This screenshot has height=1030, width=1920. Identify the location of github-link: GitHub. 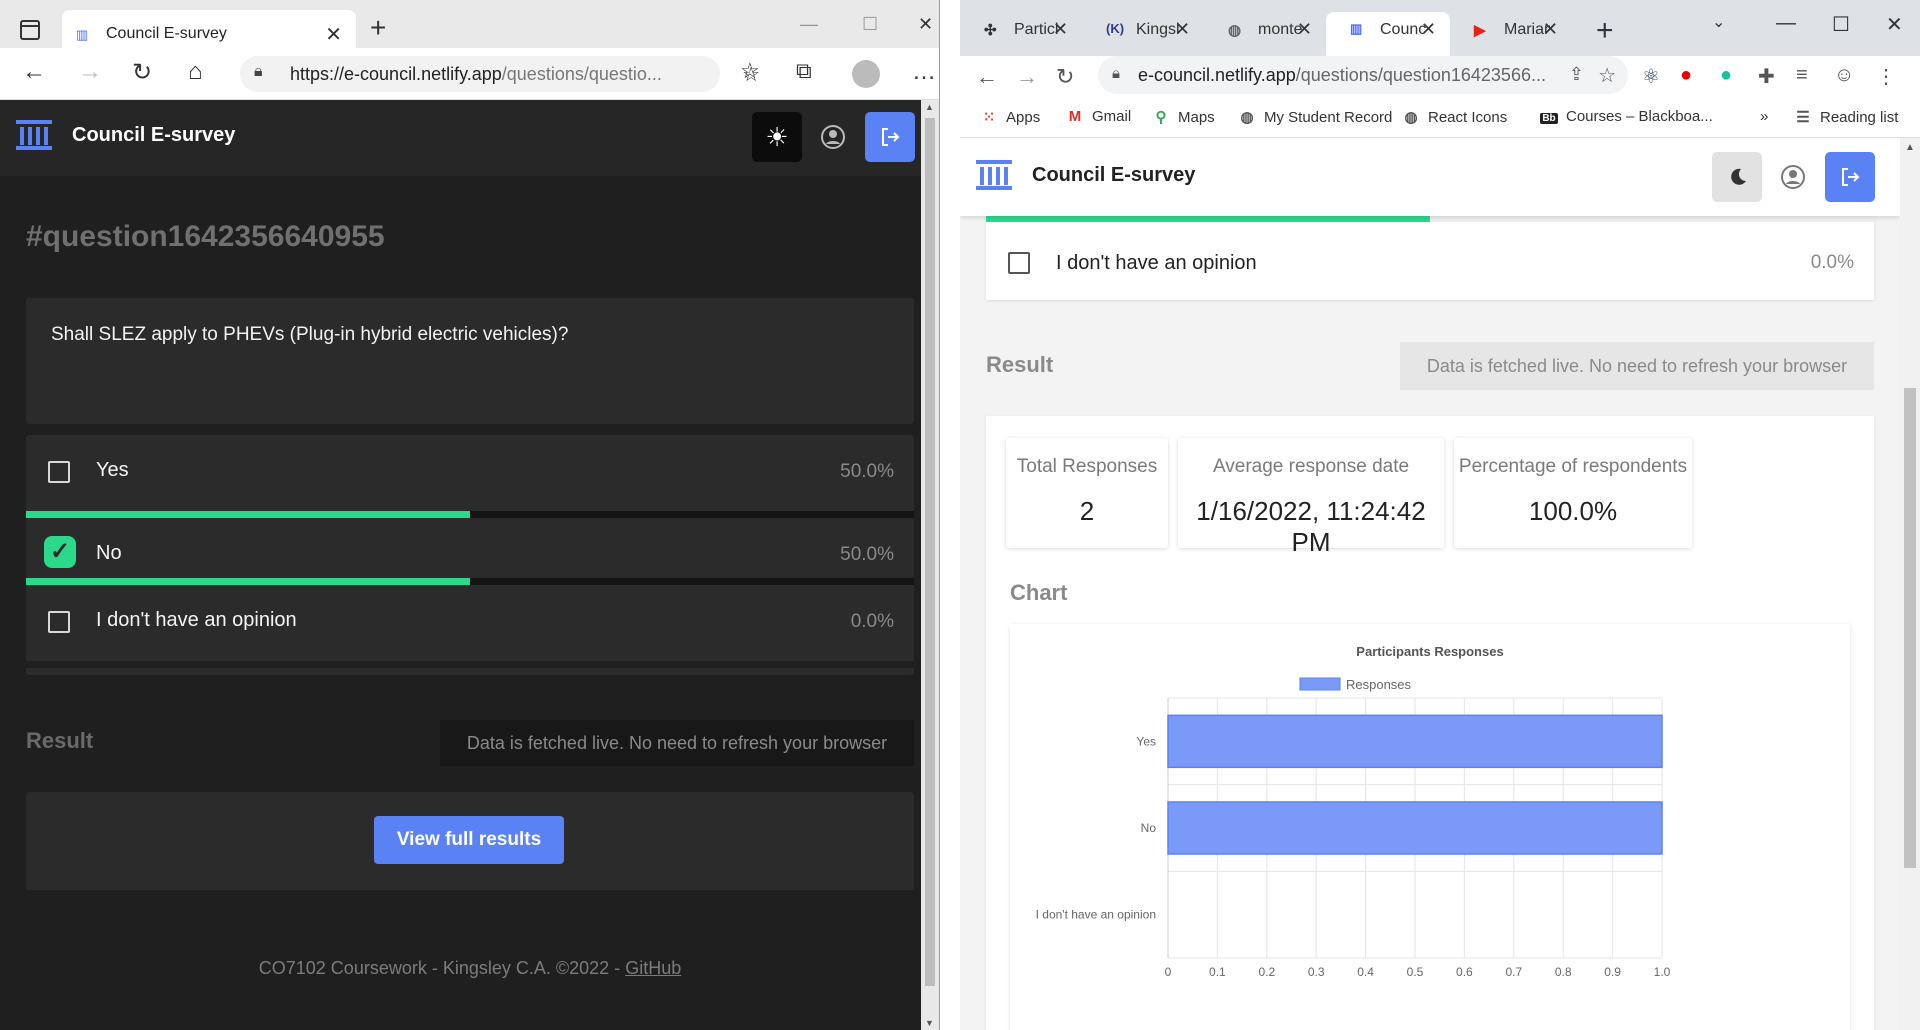
(653, 968).